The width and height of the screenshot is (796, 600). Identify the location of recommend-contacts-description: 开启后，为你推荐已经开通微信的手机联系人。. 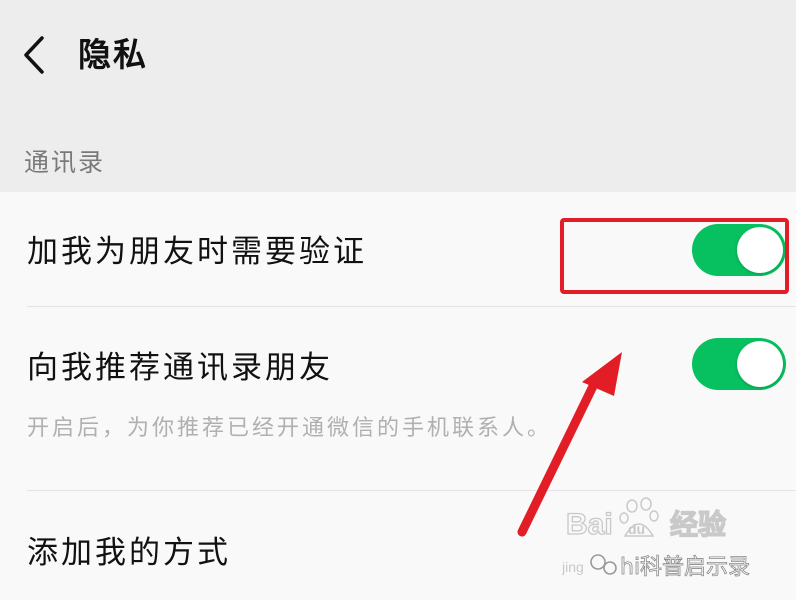
(290, 428).